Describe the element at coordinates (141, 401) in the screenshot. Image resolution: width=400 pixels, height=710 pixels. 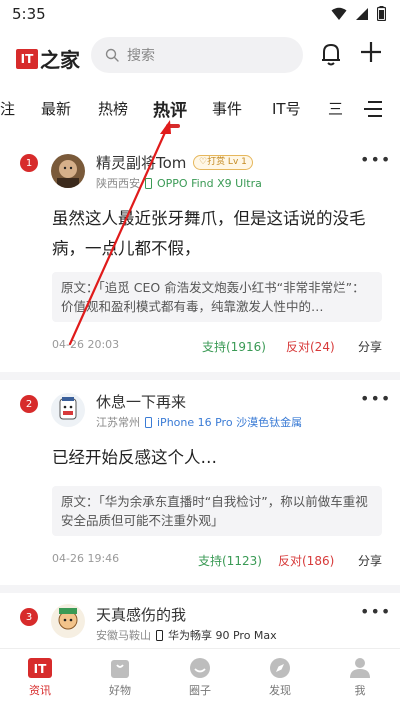
I see `username: 休息一下再来` at that location.